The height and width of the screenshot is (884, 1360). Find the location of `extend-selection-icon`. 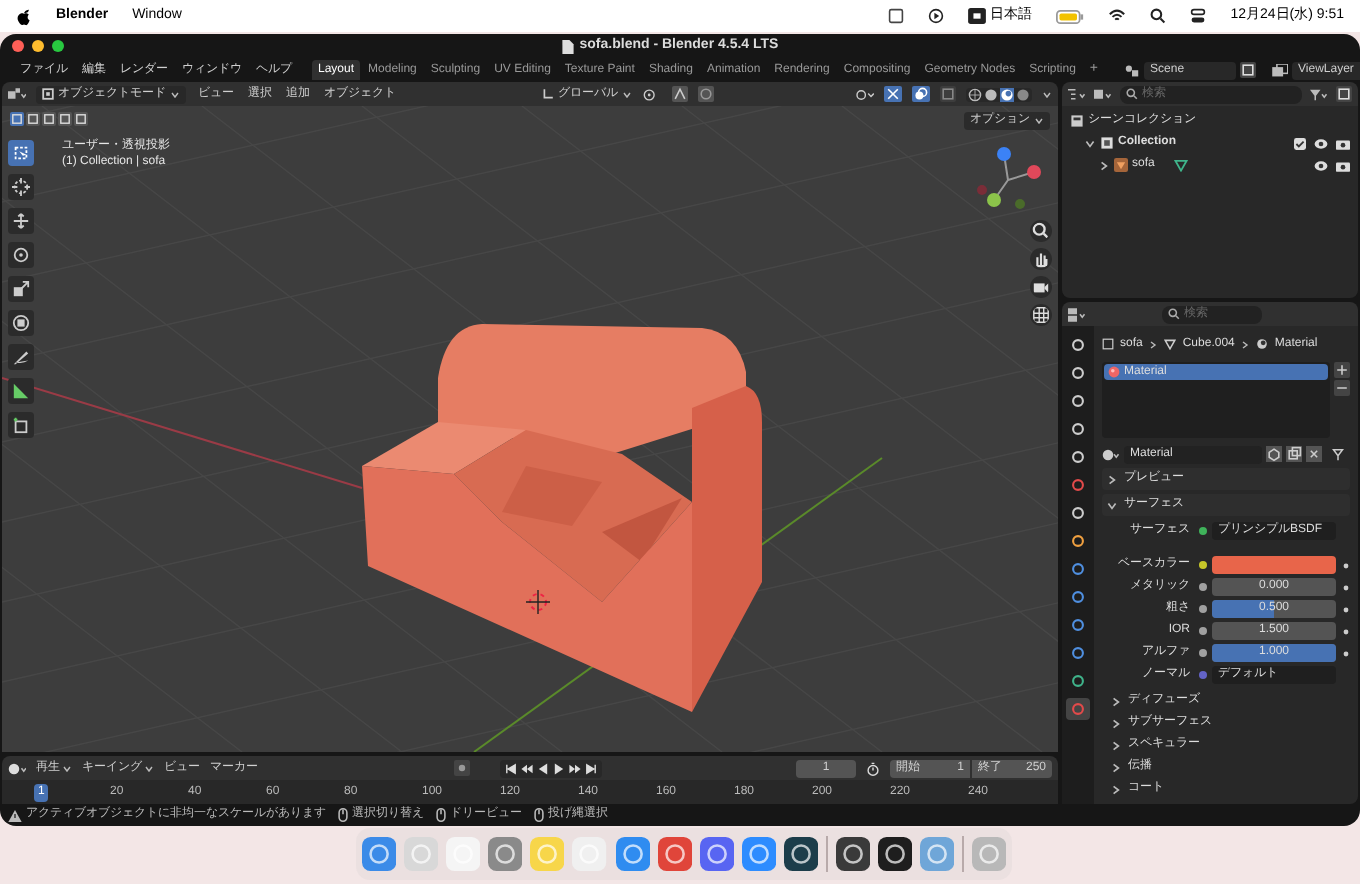

extend-selection-icon is located at coordinates (33, 119).